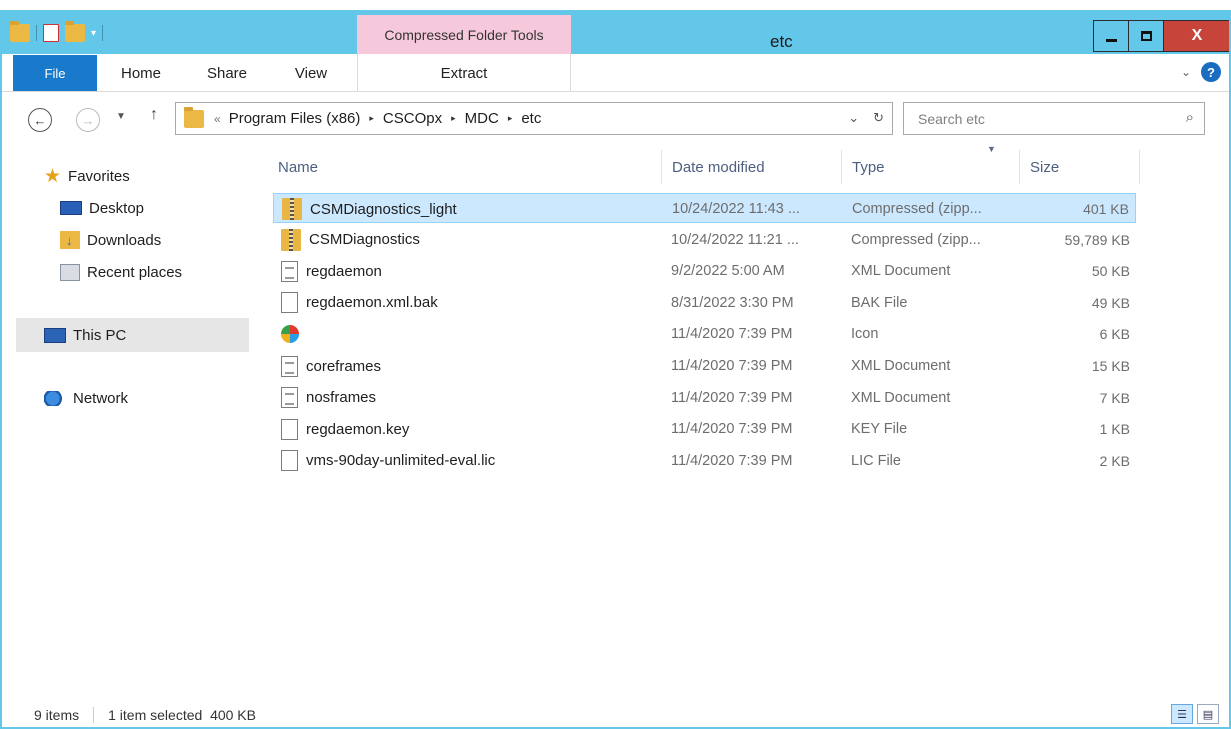 Image resolution: width=1231 pixels, height=729 pixels. Describe the element at coordinates (1054, 118) in the screenshot. I see `search-input: Search etc ⌕` at that location.